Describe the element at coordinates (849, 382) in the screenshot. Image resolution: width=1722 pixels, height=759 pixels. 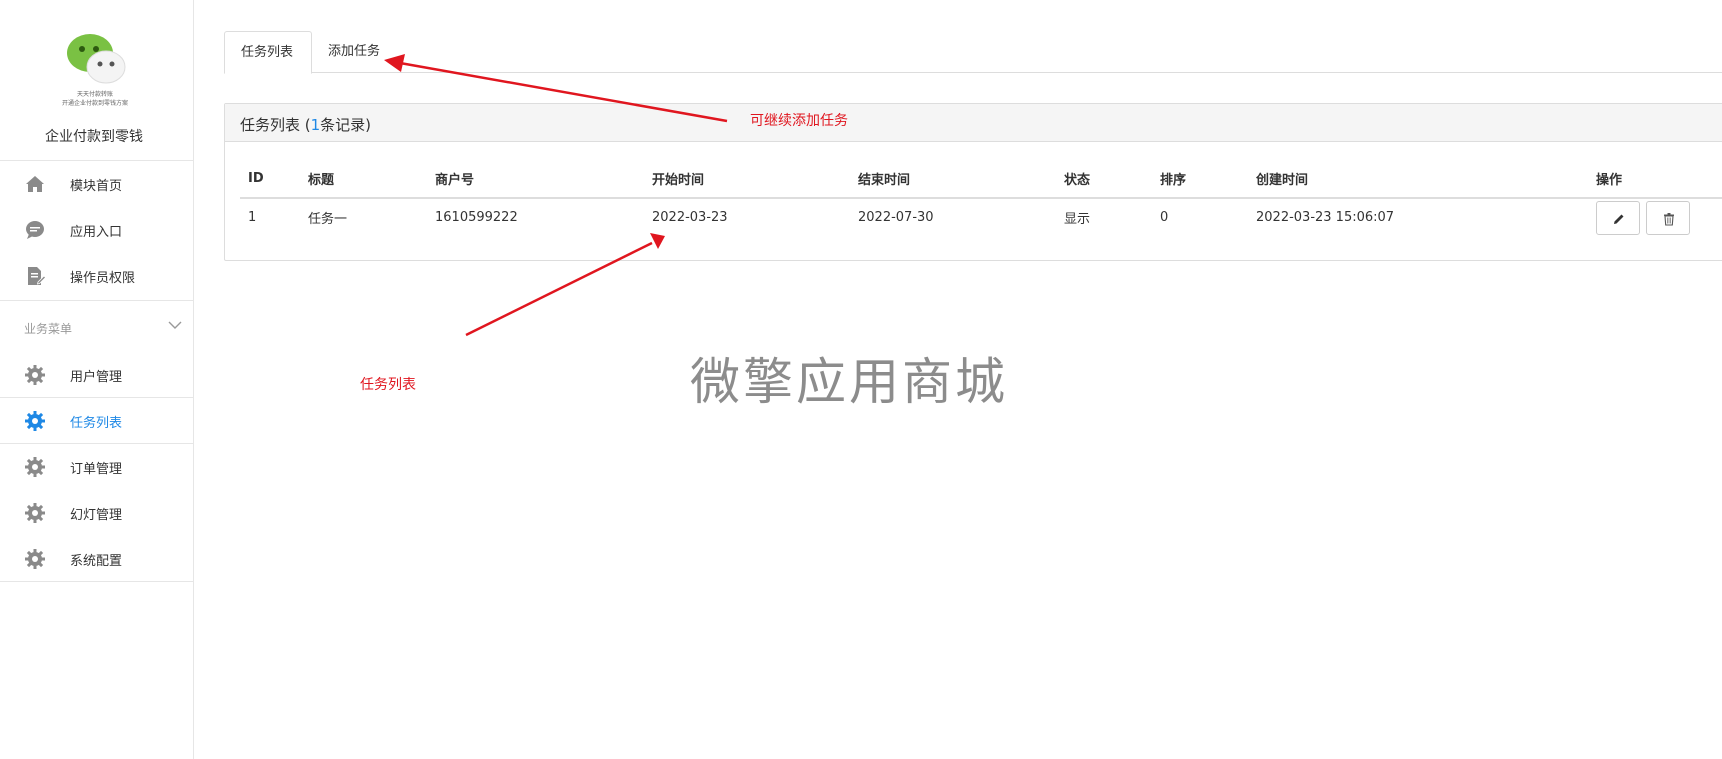
I see `watermark: 微擎应用商城` at that location.